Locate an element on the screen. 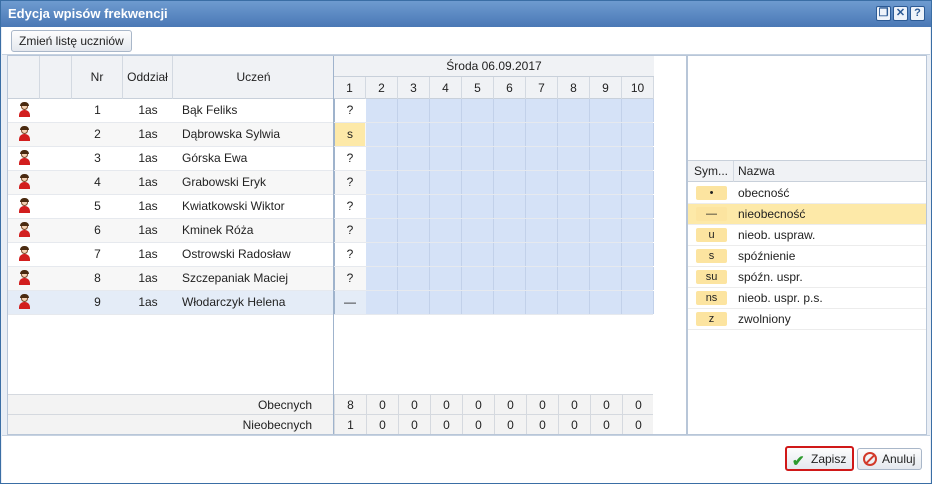  student-column-header: Uczeń is located at coordinates (253, 77).